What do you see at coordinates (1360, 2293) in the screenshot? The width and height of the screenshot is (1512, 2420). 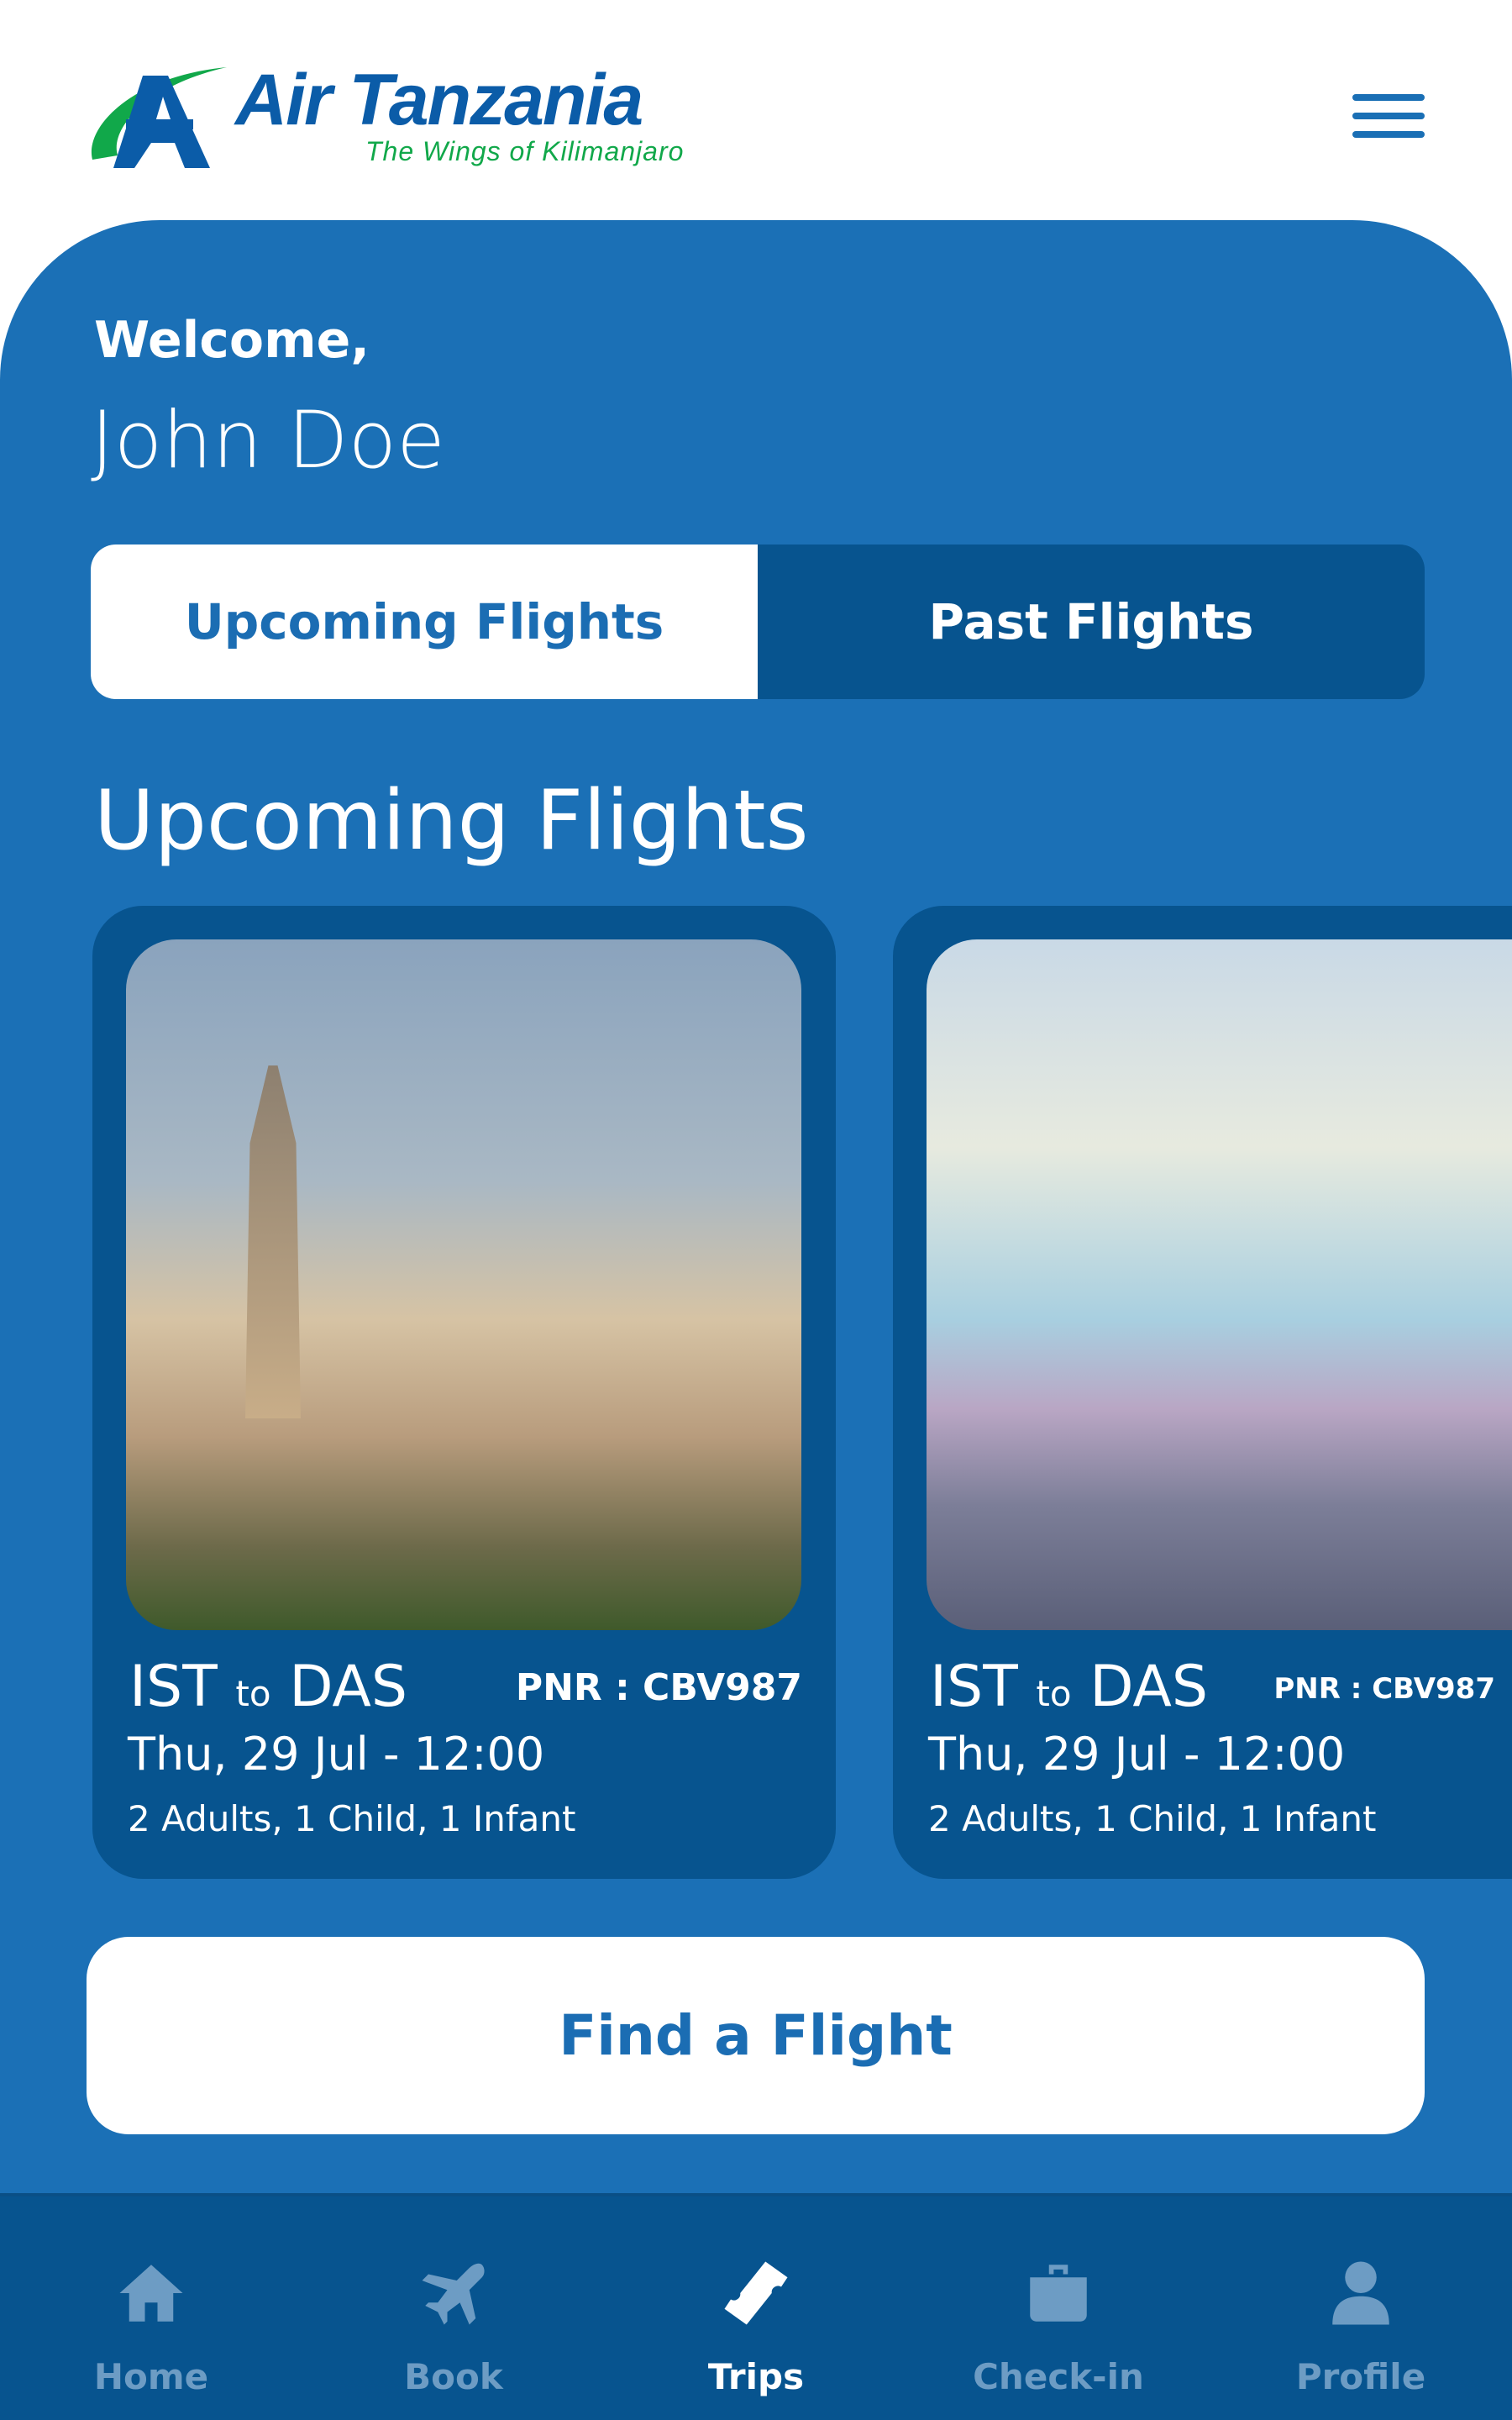 I see `user-icon` at bounding box center [1360, 2293].